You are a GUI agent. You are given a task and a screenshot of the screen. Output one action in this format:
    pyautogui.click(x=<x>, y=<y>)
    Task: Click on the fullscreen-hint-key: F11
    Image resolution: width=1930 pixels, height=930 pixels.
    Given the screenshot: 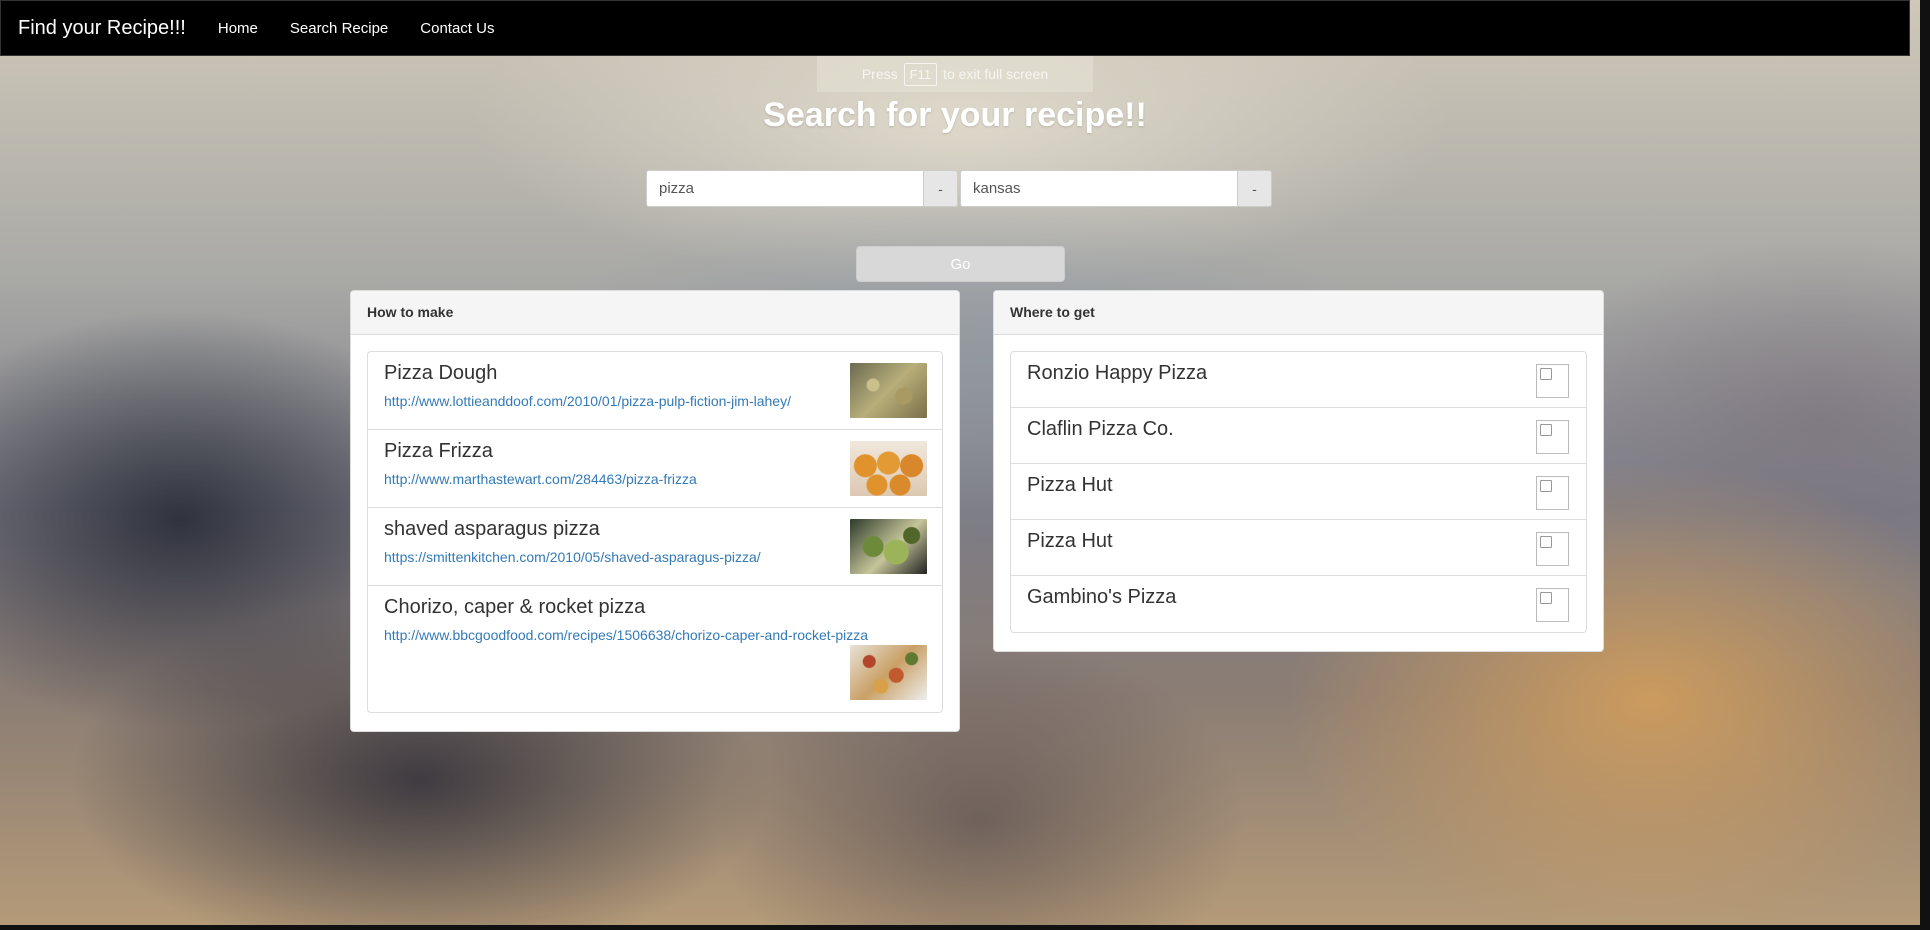 What is the action you would take?
    pyautogui.click(x=920, y=74)
    